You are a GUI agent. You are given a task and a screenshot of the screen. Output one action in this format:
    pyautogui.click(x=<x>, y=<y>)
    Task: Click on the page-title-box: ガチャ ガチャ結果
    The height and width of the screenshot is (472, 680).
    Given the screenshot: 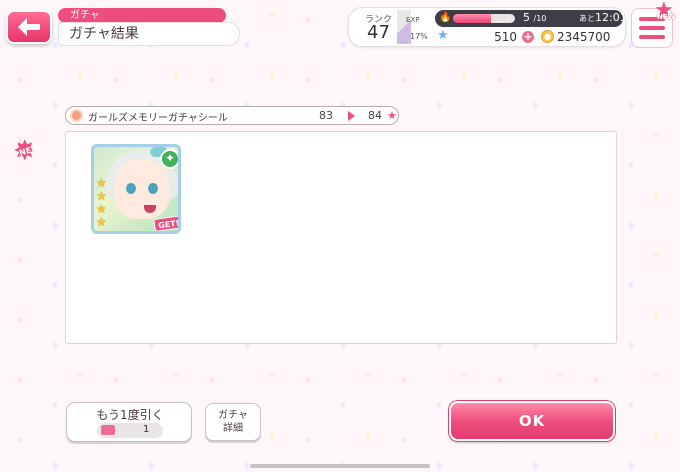 What is the action you would take?
    pyautogui.click(x=149, y=27)
    